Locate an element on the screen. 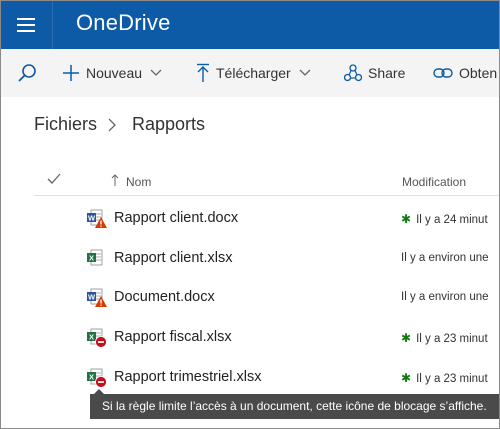 The width and height of the screenshot is (500, 429). file-name: Rapport client.docx is located at coordinates (176, 218).